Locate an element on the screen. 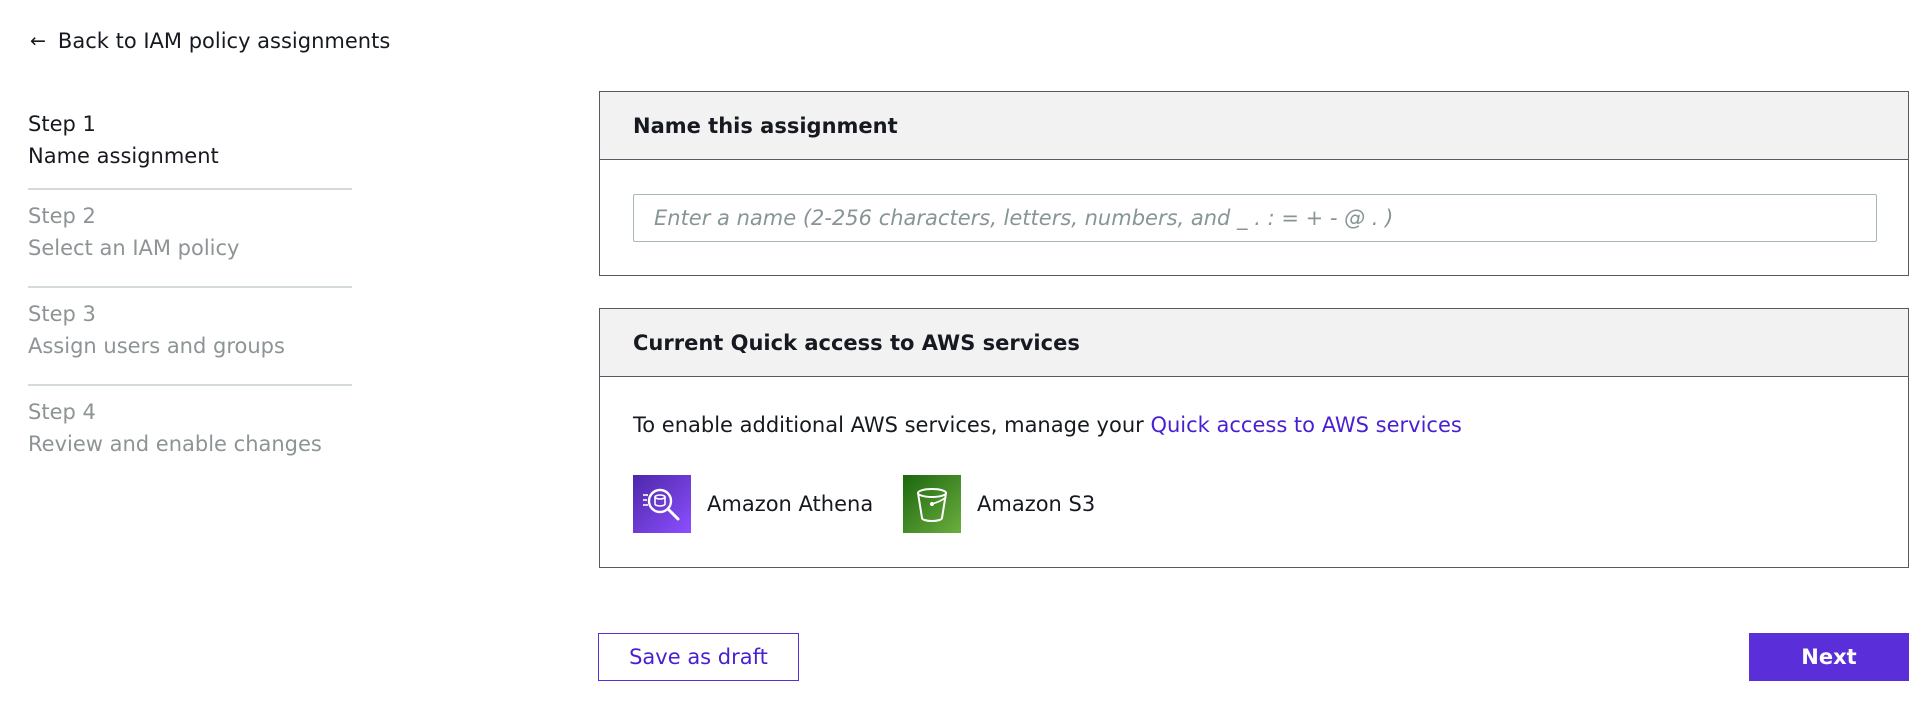  amazon-s3-icon is located at coordinates (932, 504).